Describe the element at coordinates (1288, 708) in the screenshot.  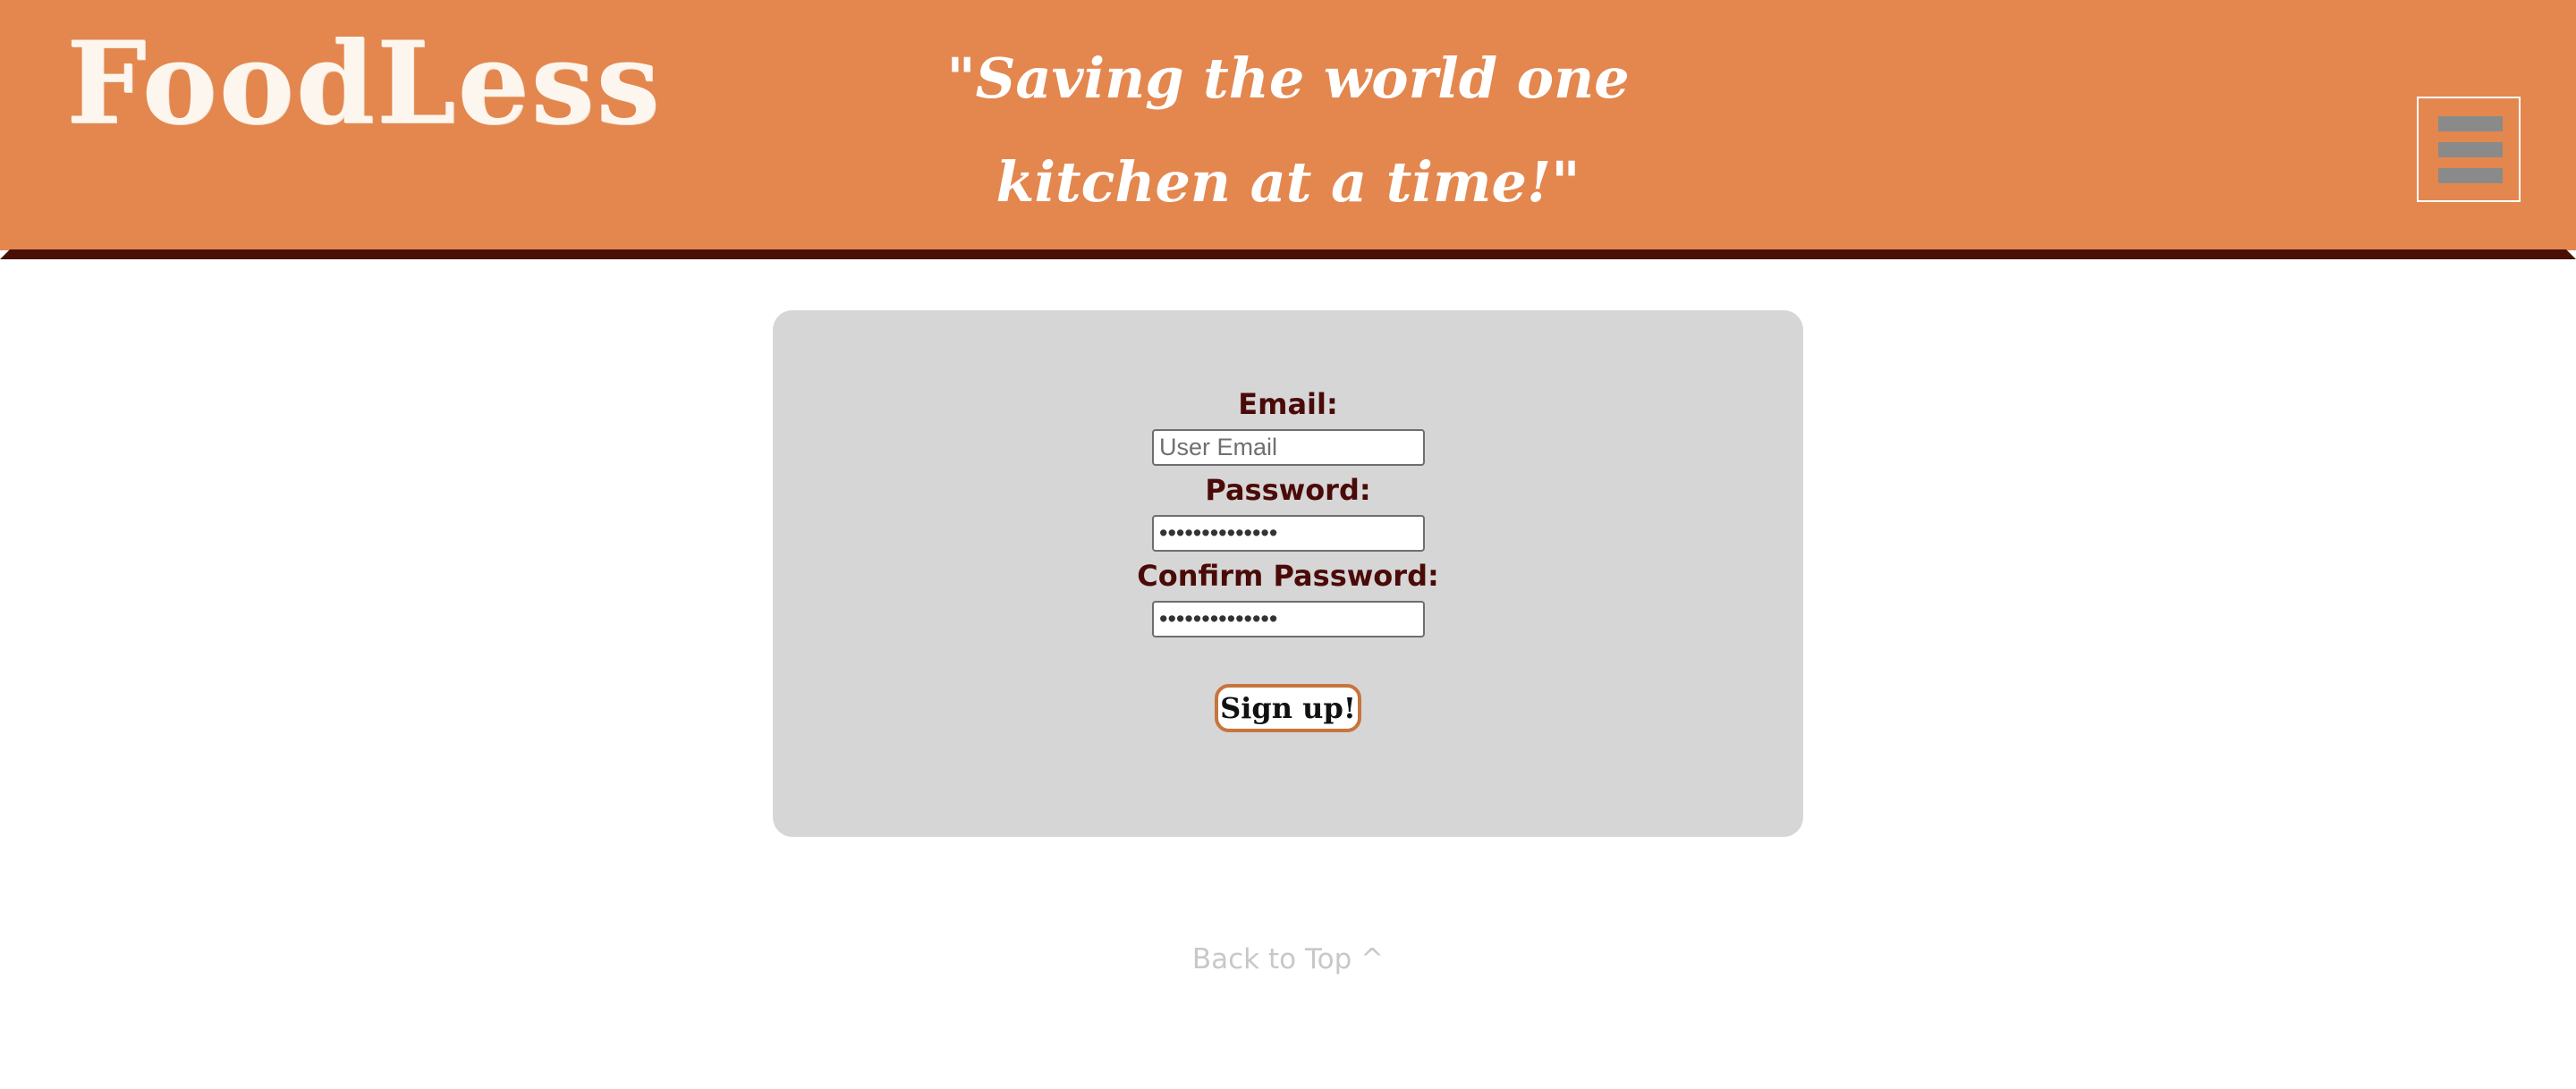
I see `signup-button: Sign up!` at that location.